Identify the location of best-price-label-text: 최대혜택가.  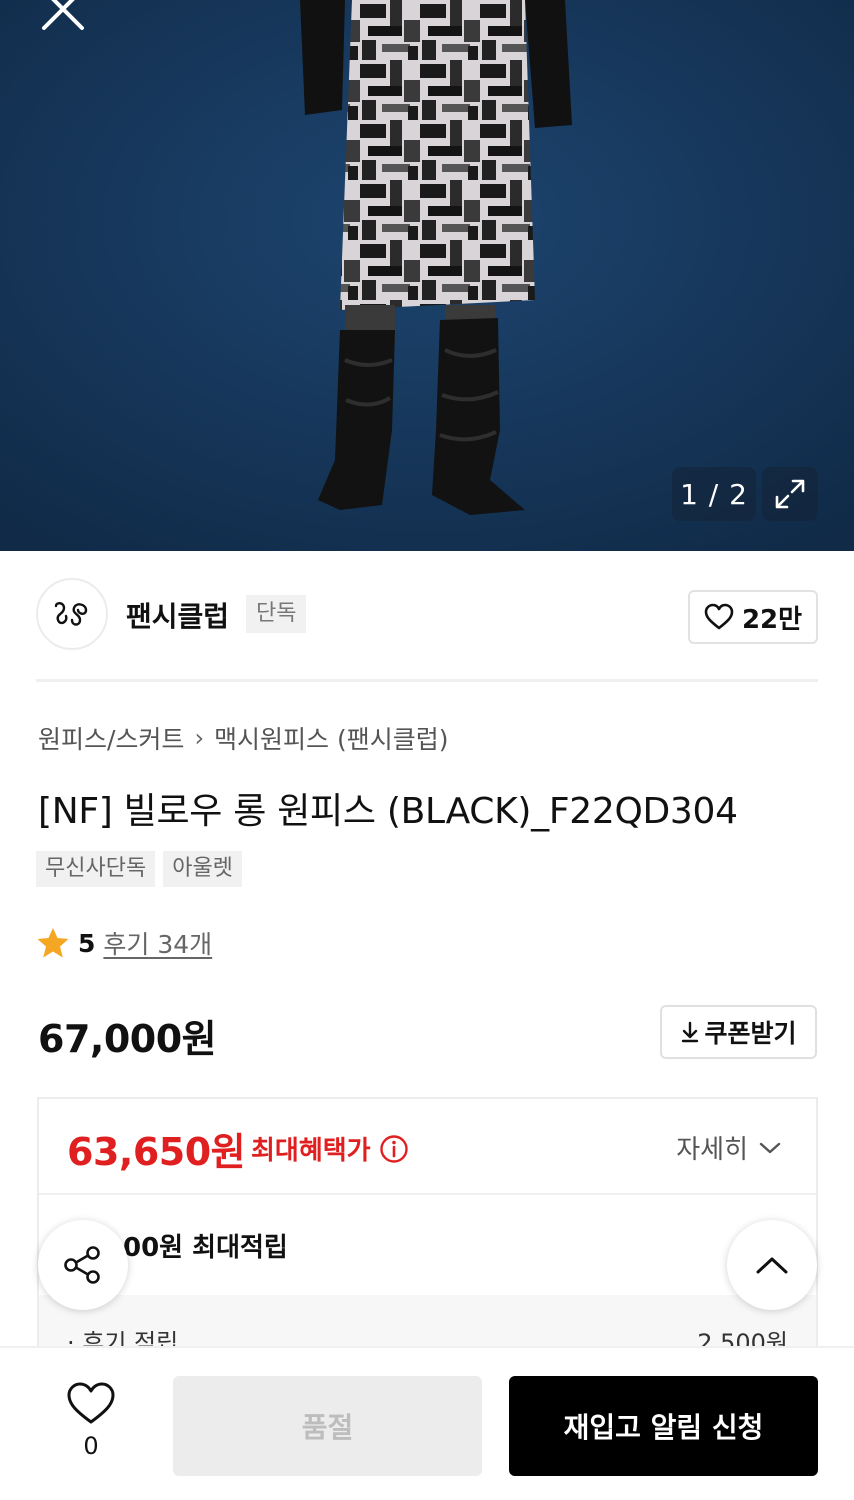
(311, 1151).